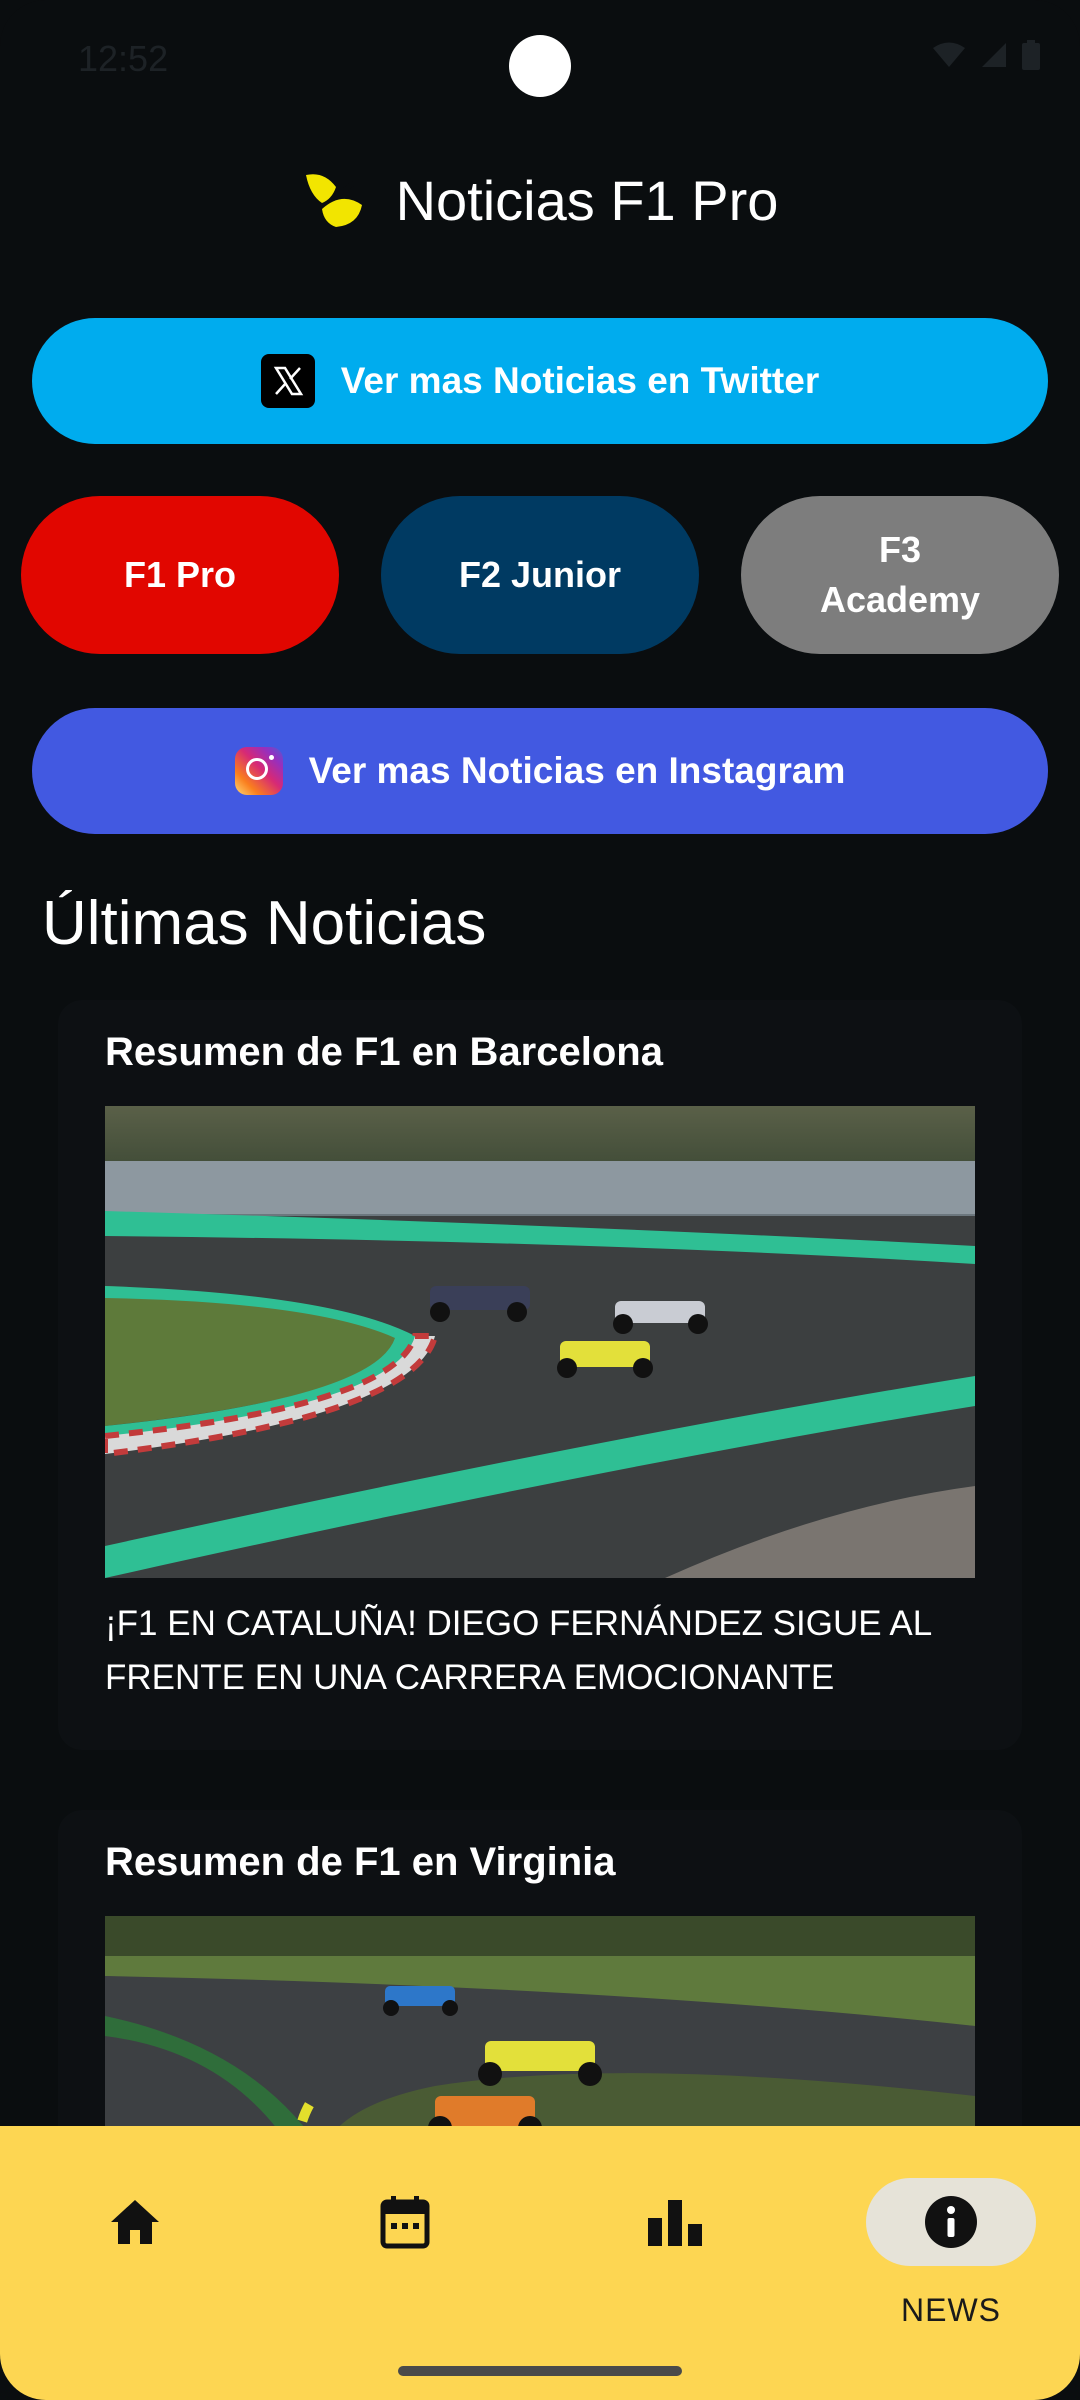 This screenshot has width=1080, height=2400. I want to click on category-f1-pro-button: F1 Pro, so click(180, 575).